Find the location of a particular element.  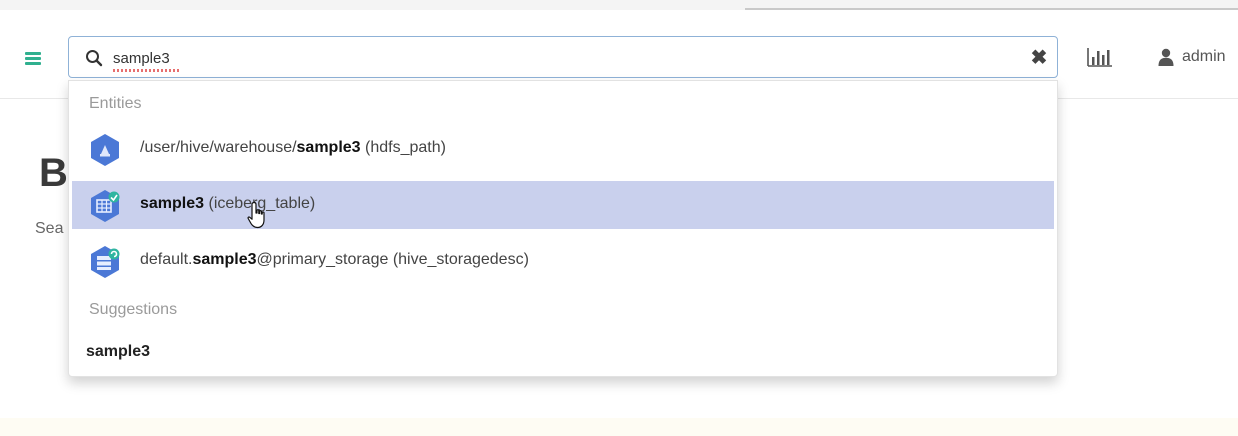

search-input is located at coordinates (553, 58).